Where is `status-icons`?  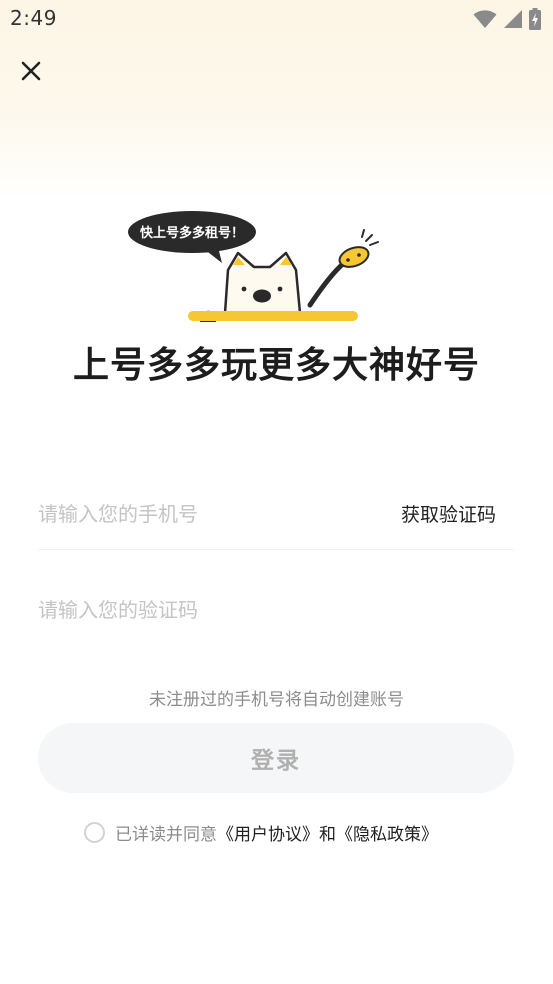 status-icons is located at coordinates (507, 19).